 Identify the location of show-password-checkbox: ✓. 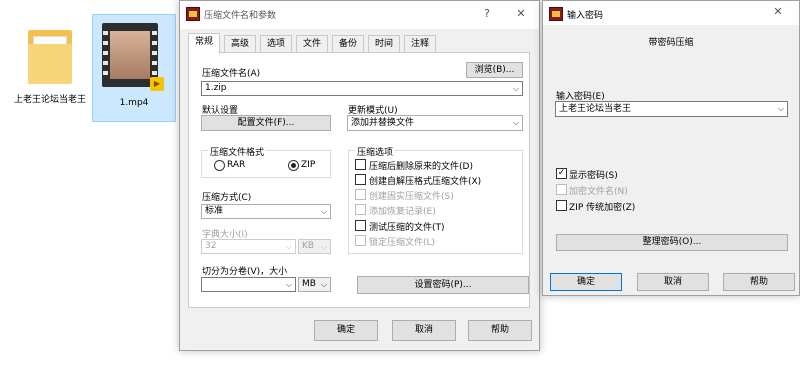
(561, 173).